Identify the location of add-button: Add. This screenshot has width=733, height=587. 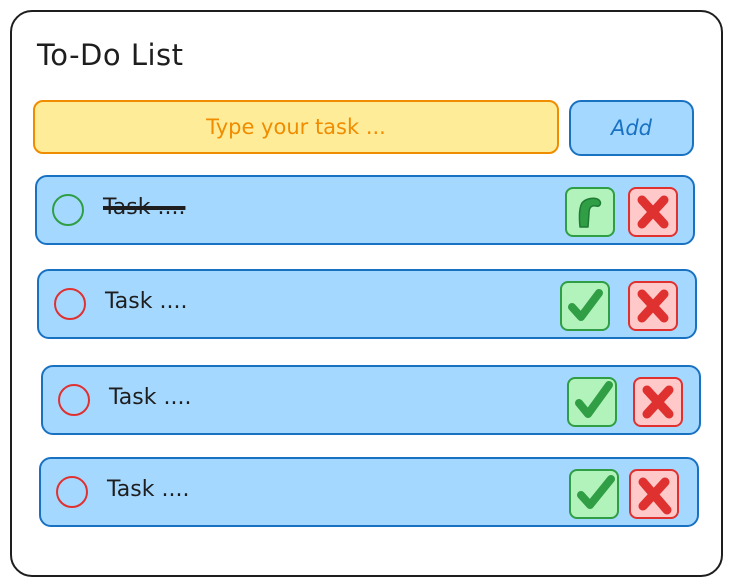
(631, 128).